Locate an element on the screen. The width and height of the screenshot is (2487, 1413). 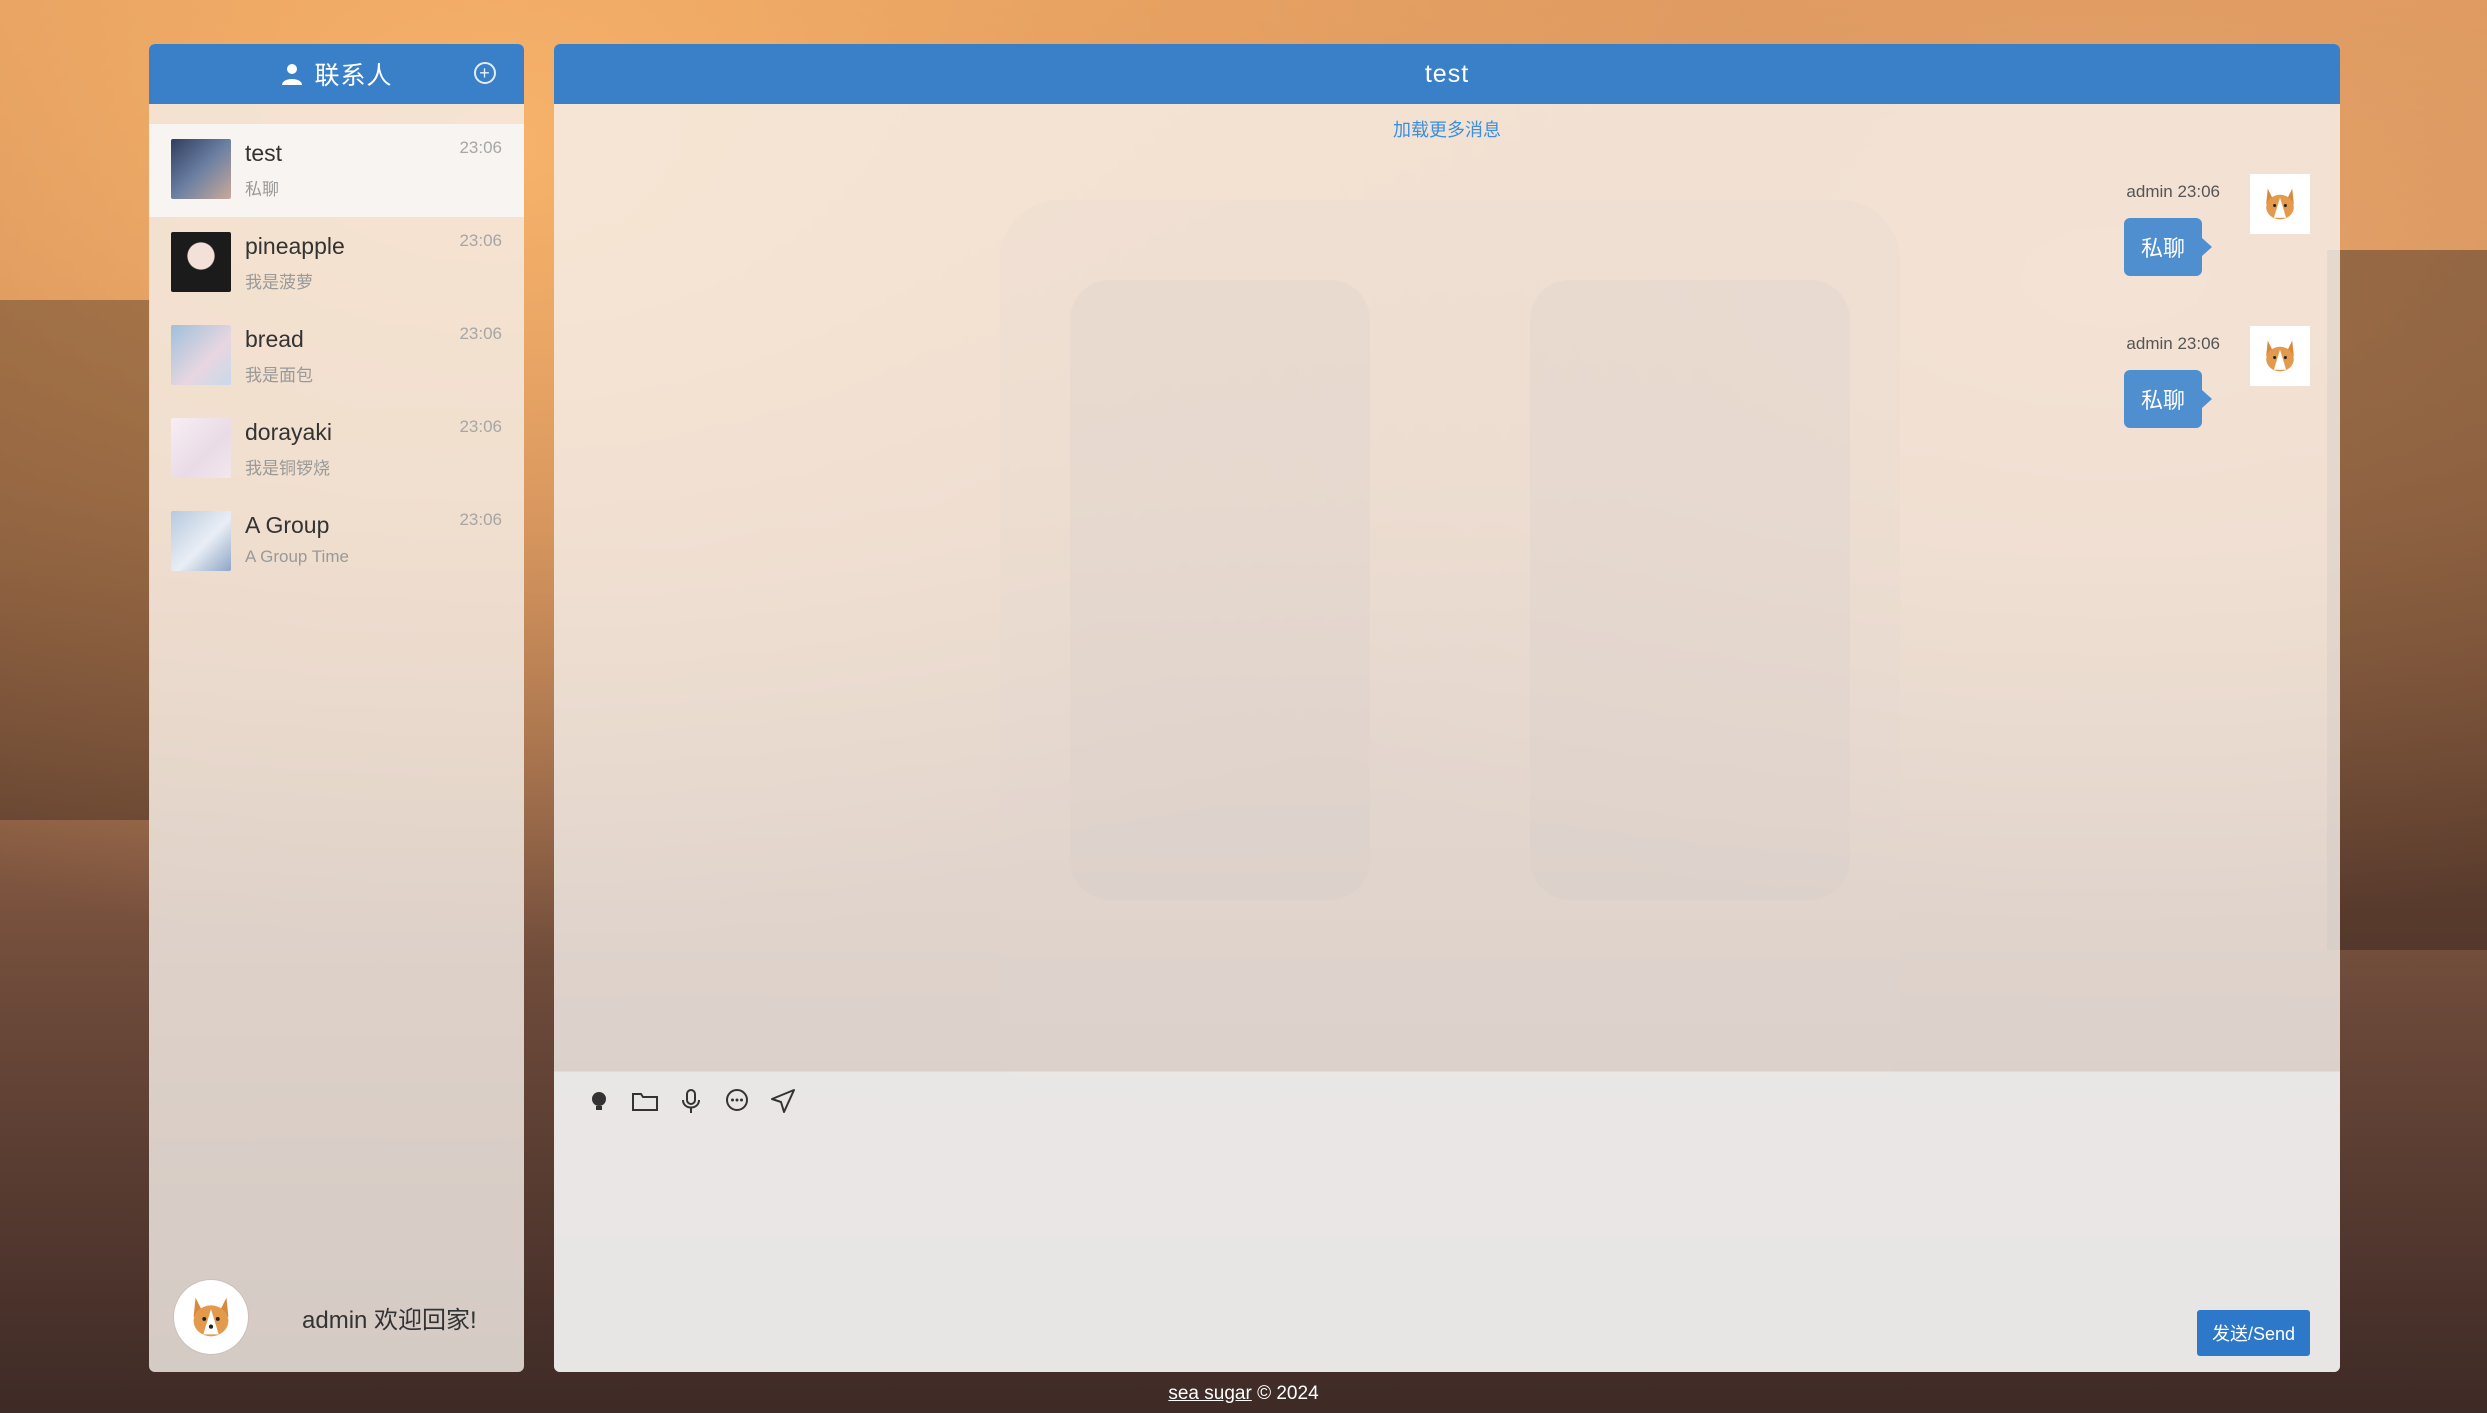
sidebar-title: 联系人 is located at coordinates (353, 76).